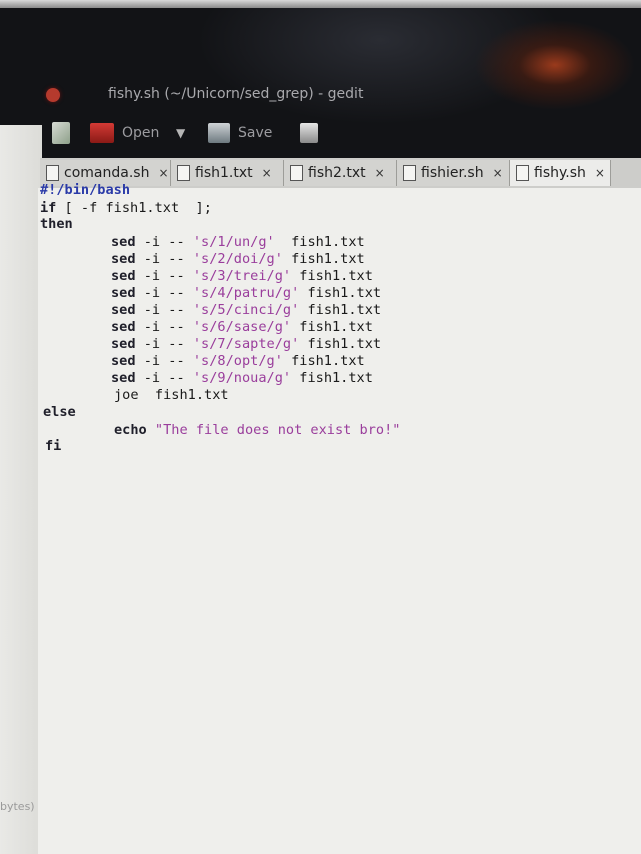 The width and height of the screenshot is (641, 854). What do you see at coordinates (337, 173) in the screenshot?
I see `tab-label: fish2.txt` at bounding box center [337, 173].